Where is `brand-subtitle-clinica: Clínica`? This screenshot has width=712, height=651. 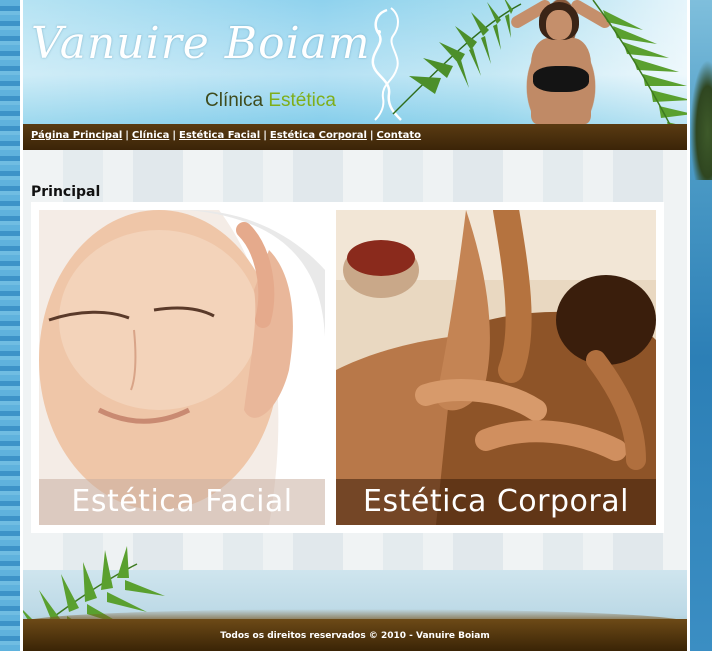 brand-subtitle-clinica: Clínica is located at coordinates (237, 100).